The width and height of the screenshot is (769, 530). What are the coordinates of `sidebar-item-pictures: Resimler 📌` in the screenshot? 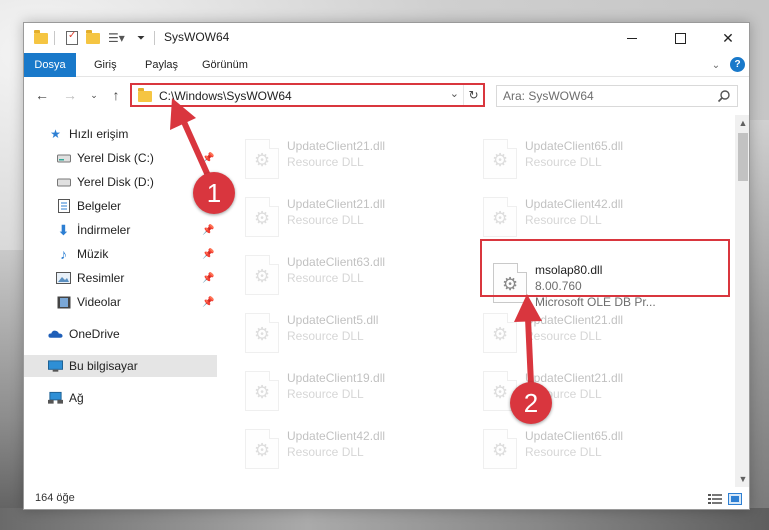 It's located at (120, 278).